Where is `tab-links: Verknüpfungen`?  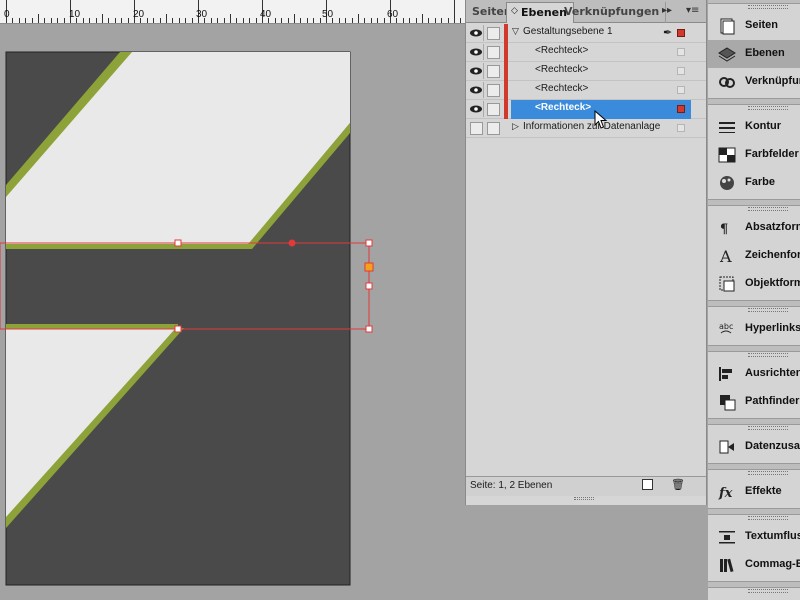 tab-links: Verknüpfungen is located at coordinates (612, 12).